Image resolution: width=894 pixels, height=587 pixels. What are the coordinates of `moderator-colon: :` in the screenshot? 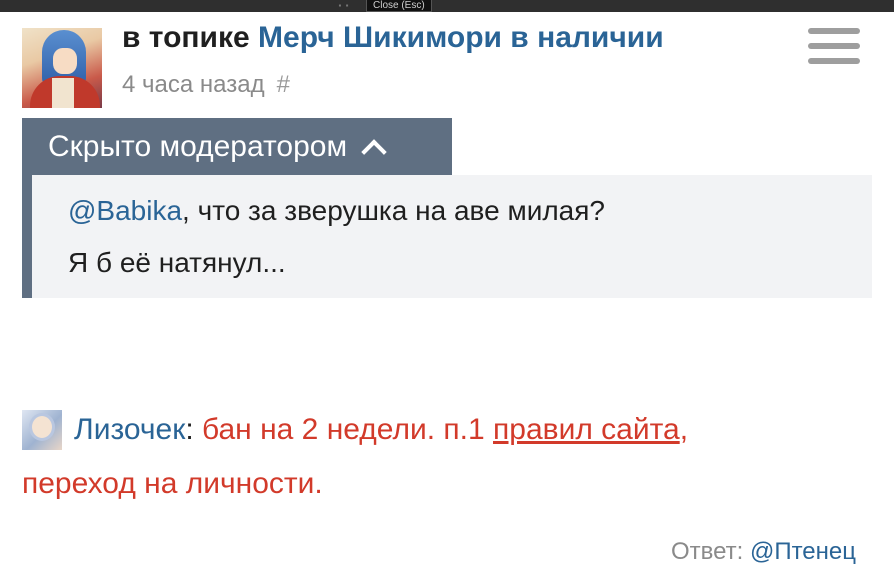 It's located at (189, 429).